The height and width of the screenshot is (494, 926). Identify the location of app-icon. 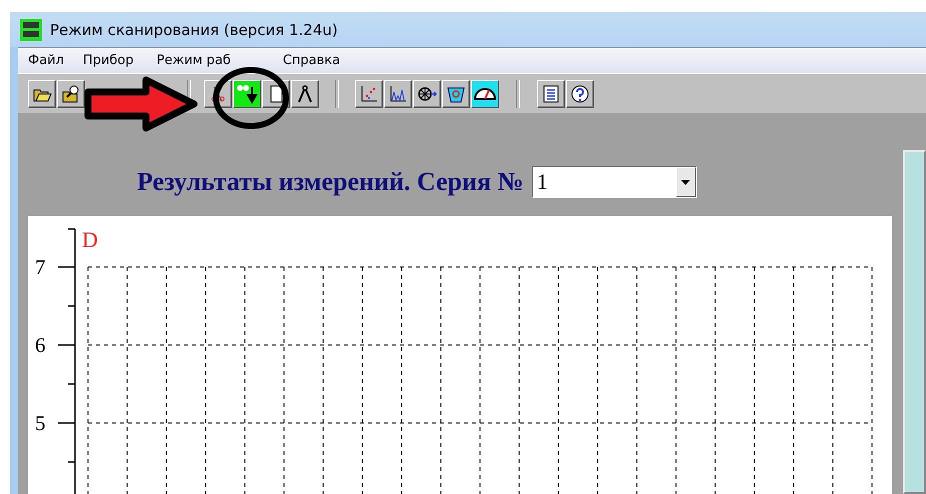
(31, 29).